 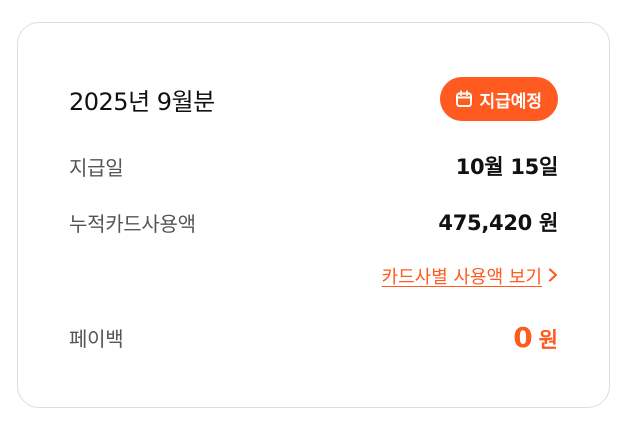 I want to click on chevron-right-icon, so click(x=553, y=276).